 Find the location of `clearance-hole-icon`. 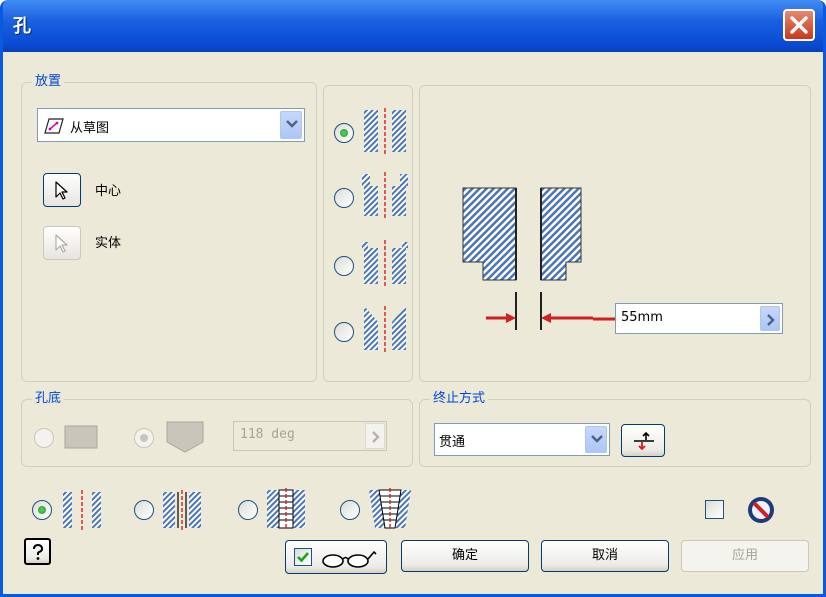

clearance-hole-icon is located at coordinates (182, 510).